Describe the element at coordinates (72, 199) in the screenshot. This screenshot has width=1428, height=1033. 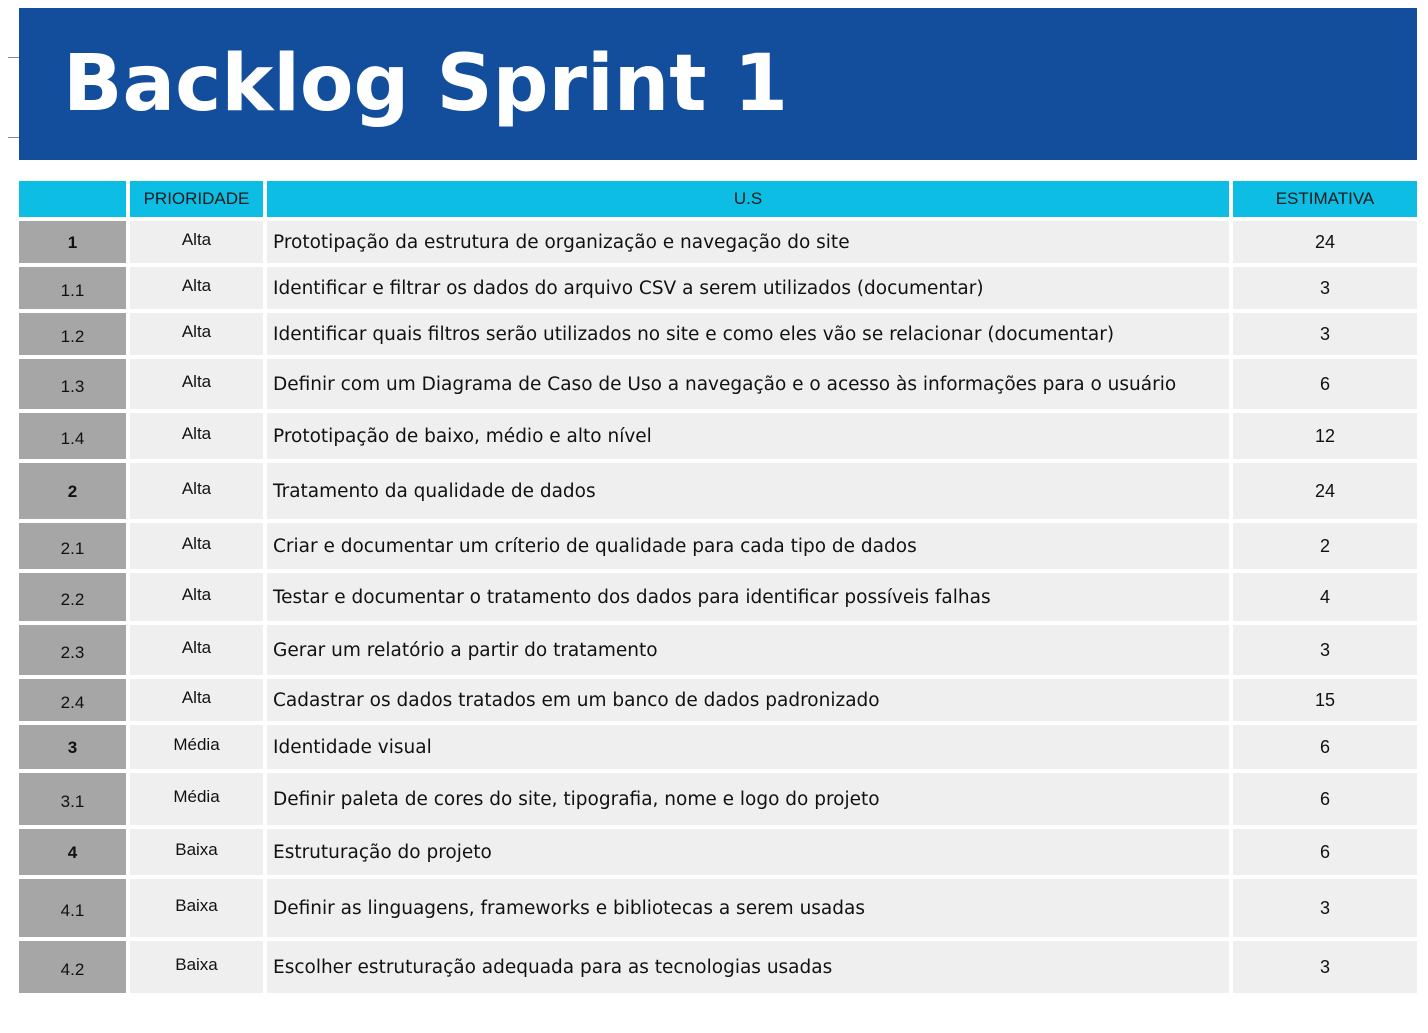
I see `header-id` at that location.